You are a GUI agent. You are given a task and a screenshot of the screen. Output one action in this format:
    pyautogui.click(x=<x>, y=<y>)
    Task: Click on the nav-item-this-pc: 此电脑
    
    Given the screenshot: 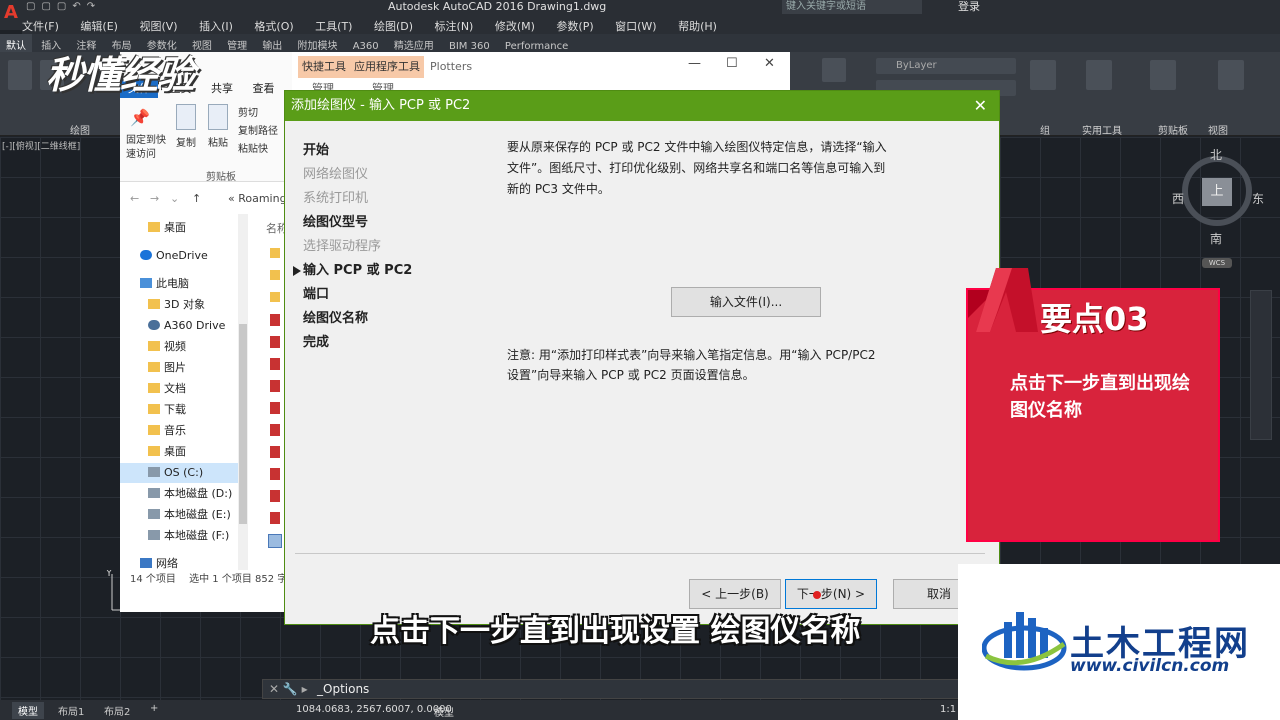 What is the action you would take?
    pyautogui.click(x=181, y=284)
    